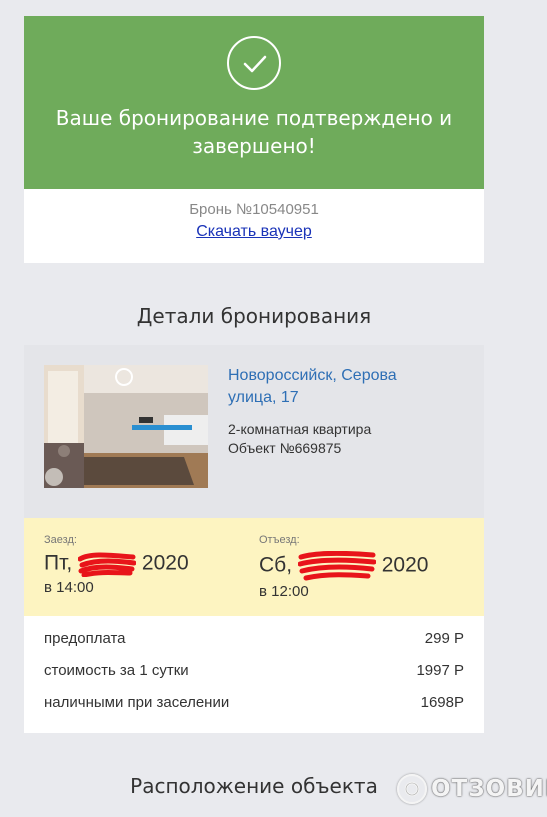 The height and width of the screenshot is (817, 547). I want to click on checkout-year: 2020, so click(405, 565).